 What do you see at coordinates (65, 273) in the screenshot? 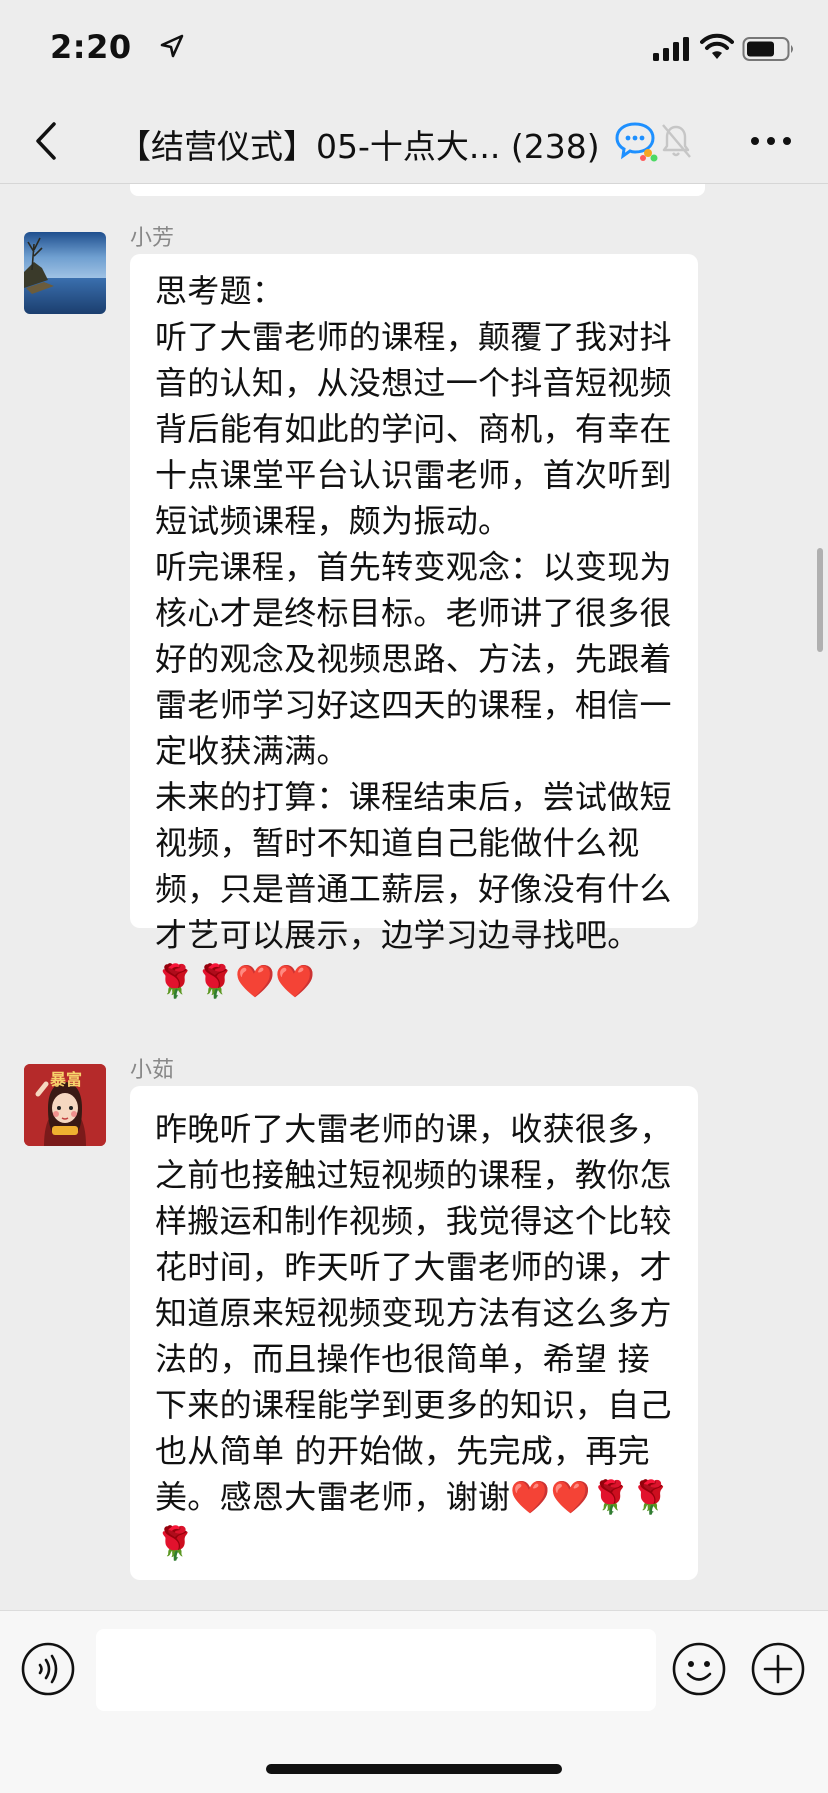
I see `lake-landscape-avatar` at bounding box center [65, 273].